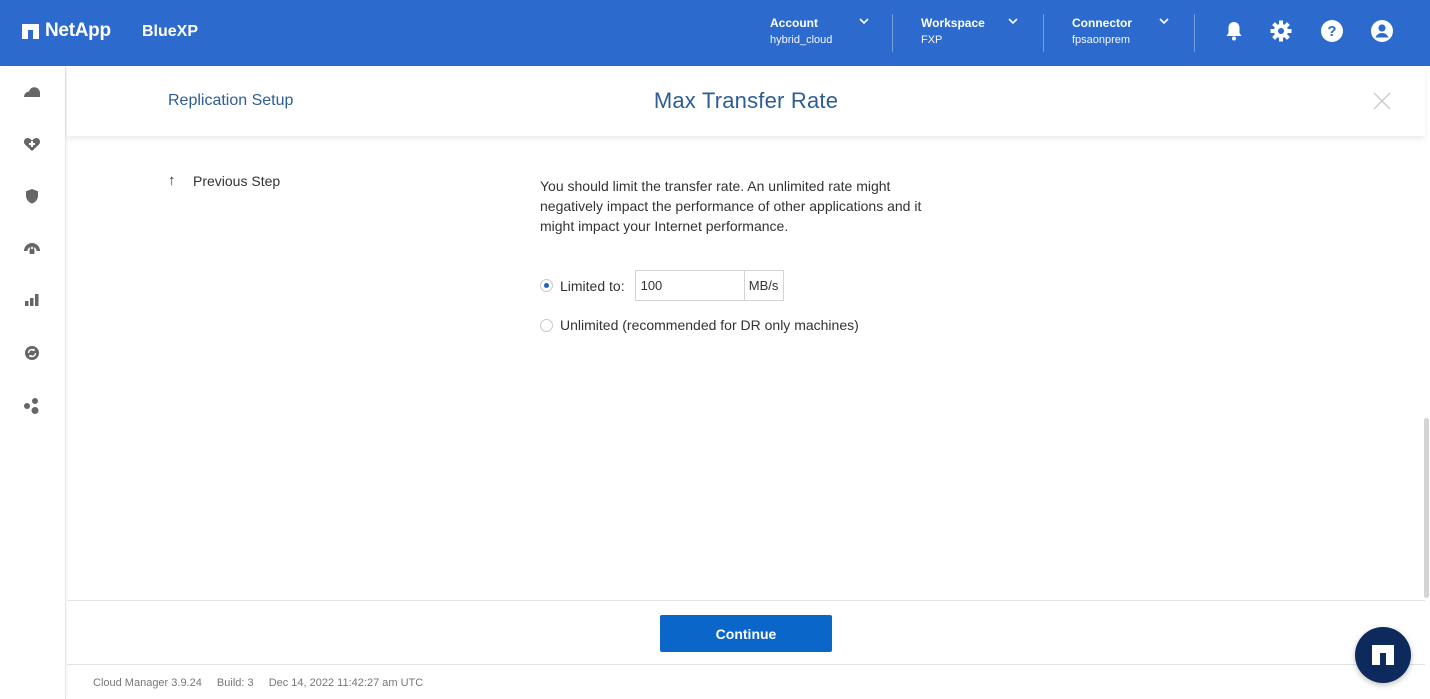  I want to click on storage-cloud-icon, so click(32, 92).